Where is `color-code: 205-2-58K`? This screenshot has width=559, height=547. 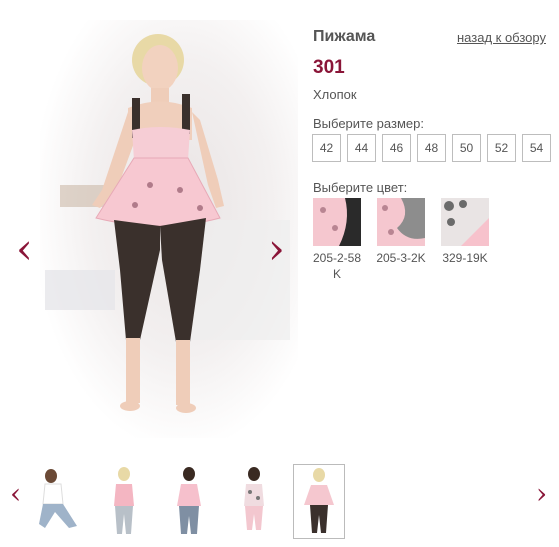 color-code: 205-2-58K is located at coordinates (337, 266).